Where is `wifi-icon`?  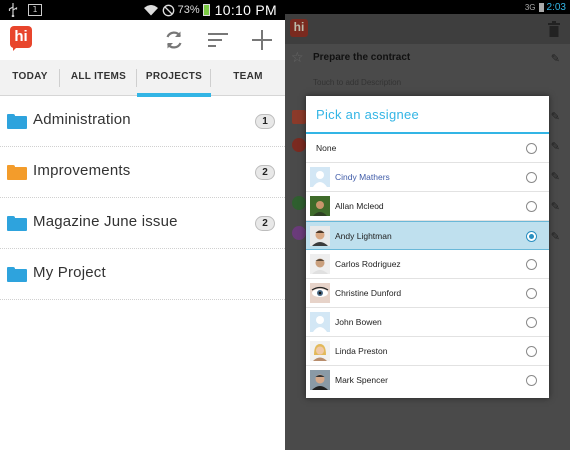
wifi-icon is located at coordinates (150, 10).